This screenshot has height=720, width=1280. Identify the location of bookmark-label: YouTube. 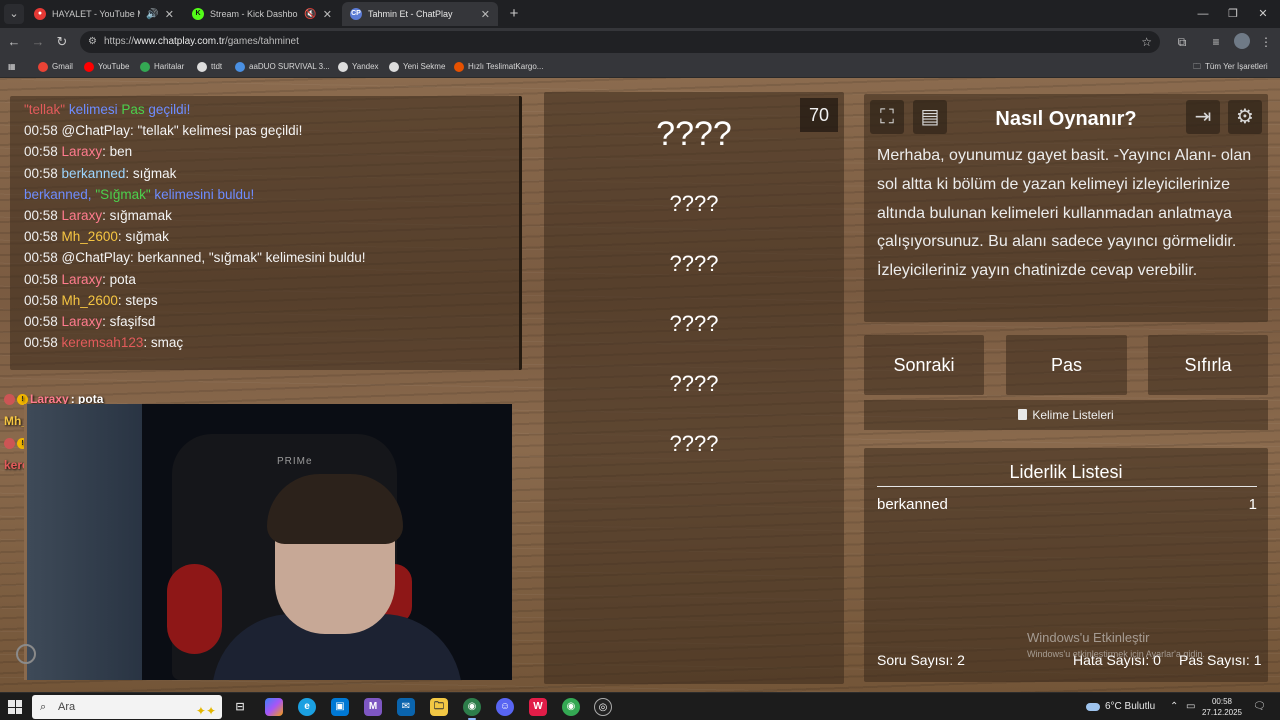
(114, 66).